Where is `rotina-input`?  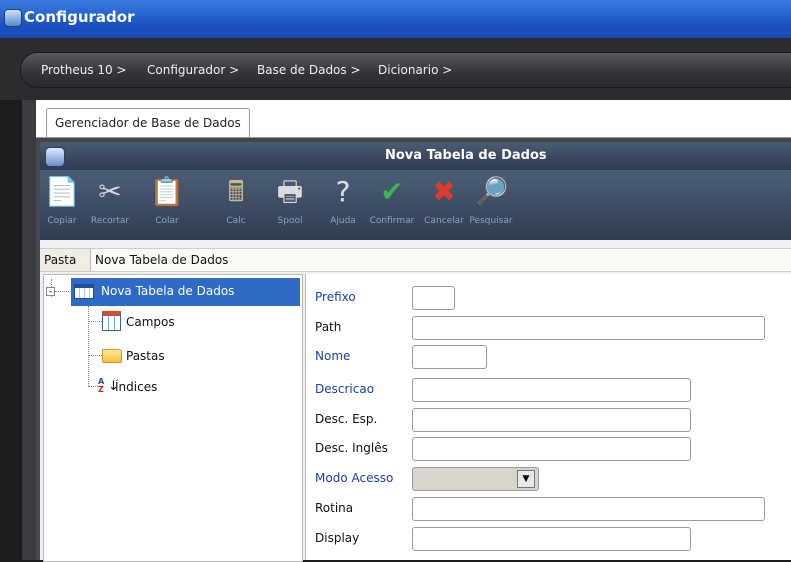
rotina-input is located at coordinates (588, 509).